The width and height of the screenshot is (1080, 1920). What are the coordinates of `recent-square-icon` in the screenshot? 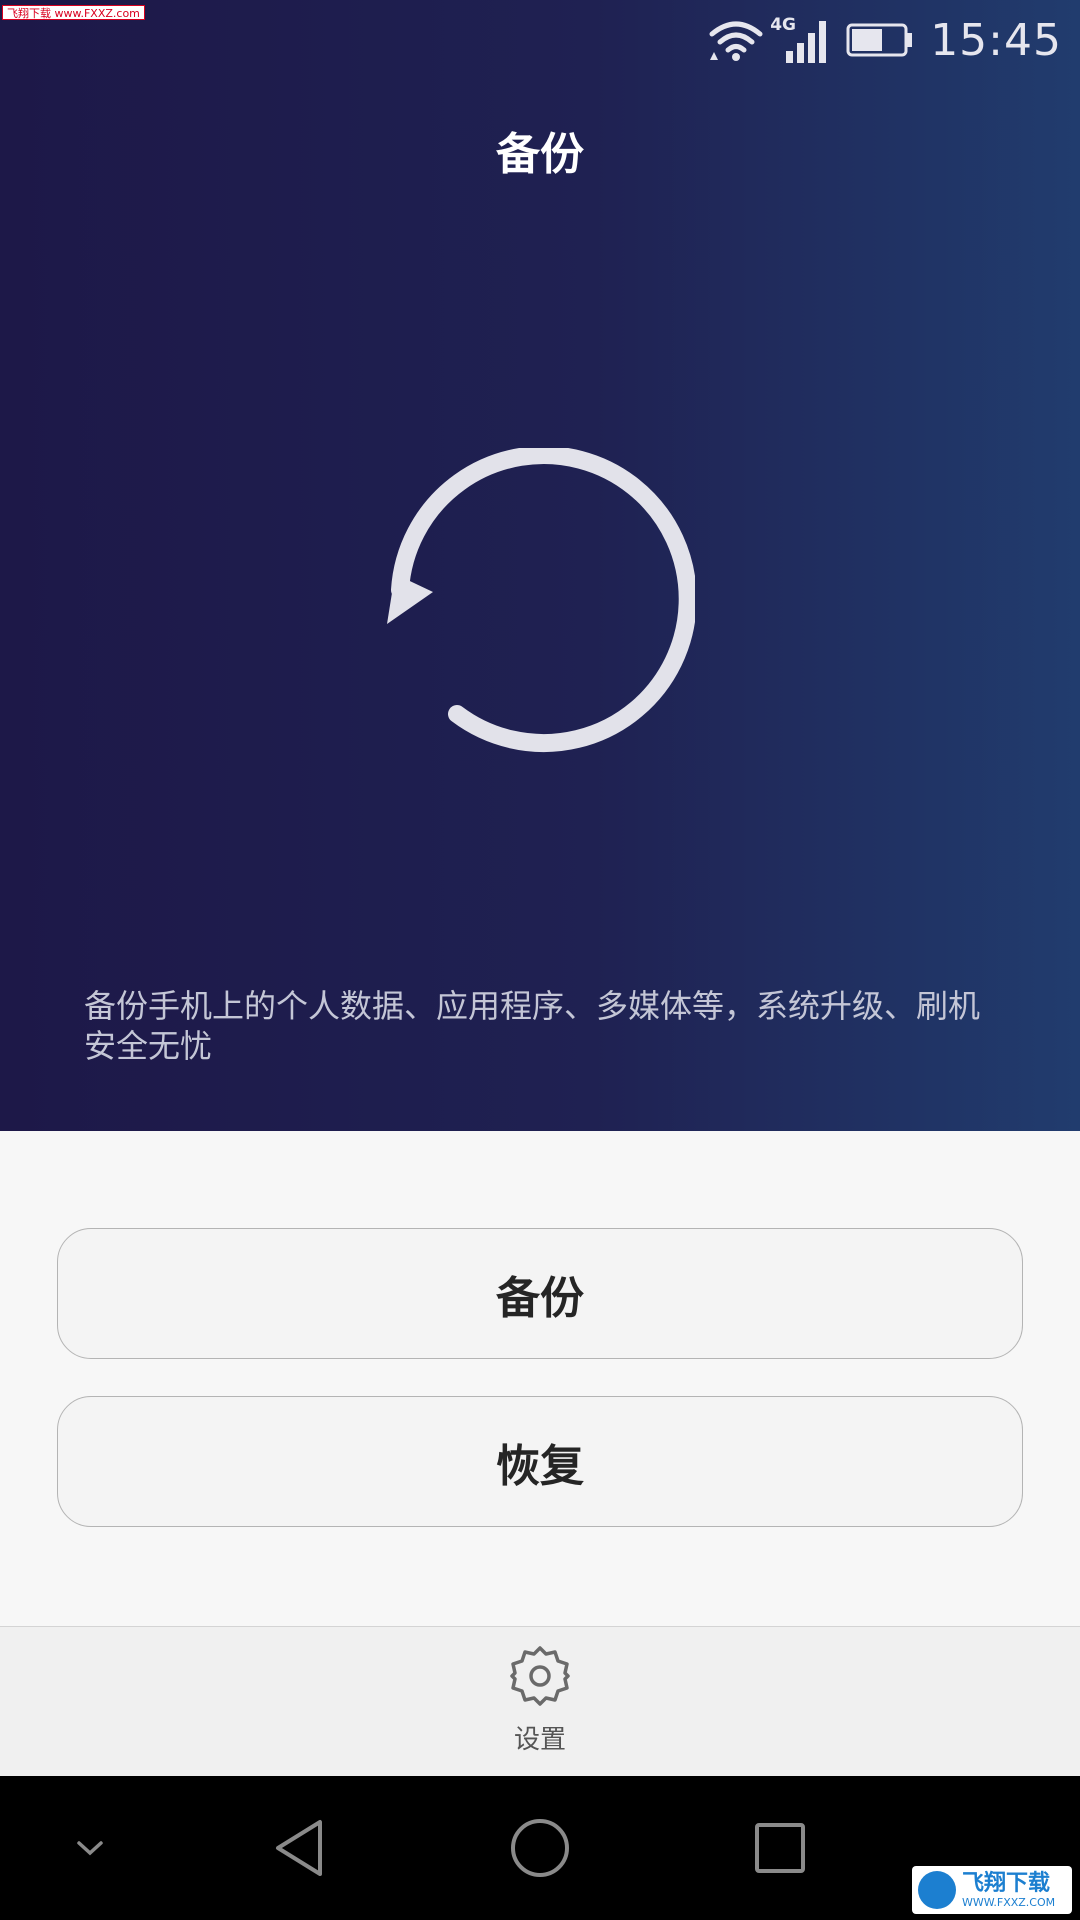 It's located at (780, 1848).